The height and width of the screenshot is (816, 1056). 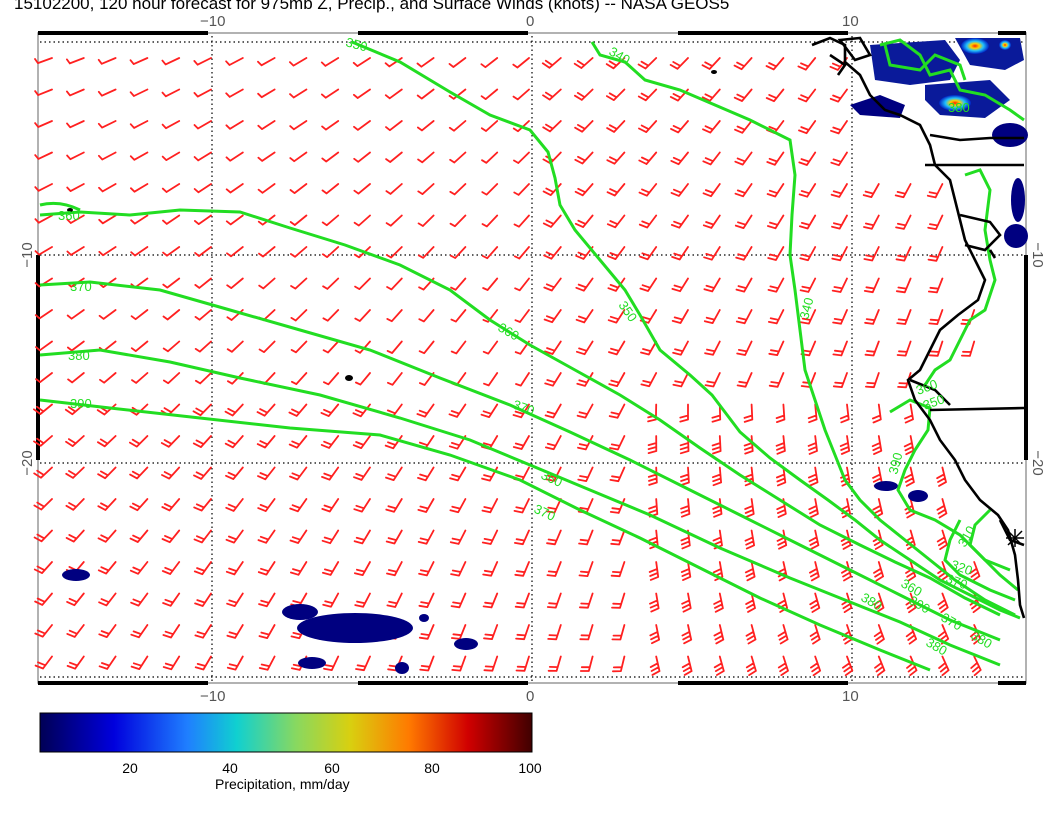 I want to click on x-tick-bottom-east: 10, so click(x=850, y=696).